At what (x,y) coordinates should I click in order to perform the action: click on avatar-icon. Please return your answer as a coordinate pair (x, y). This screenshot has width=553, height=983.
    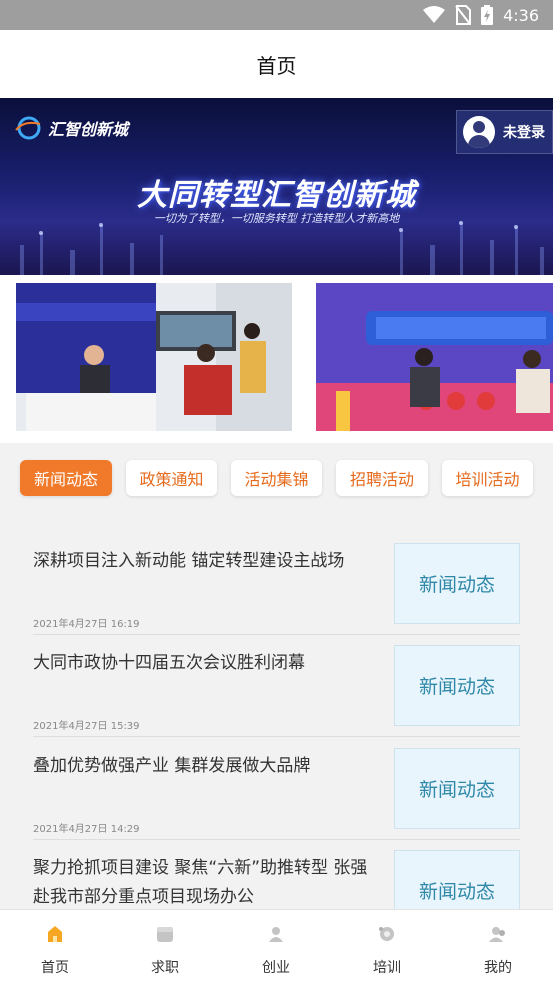
    Looking at the image, I should click on (479, 132).